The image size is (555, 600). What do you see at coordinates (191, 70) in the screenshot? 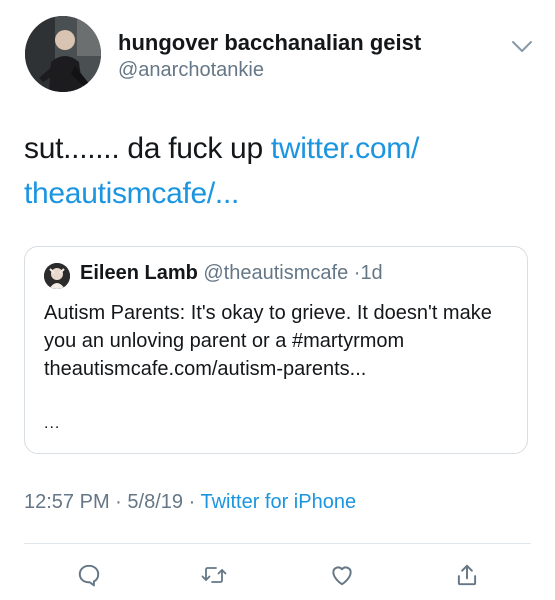
I see `author-handle: @anarchotankie` at bounding box center [191, 70].